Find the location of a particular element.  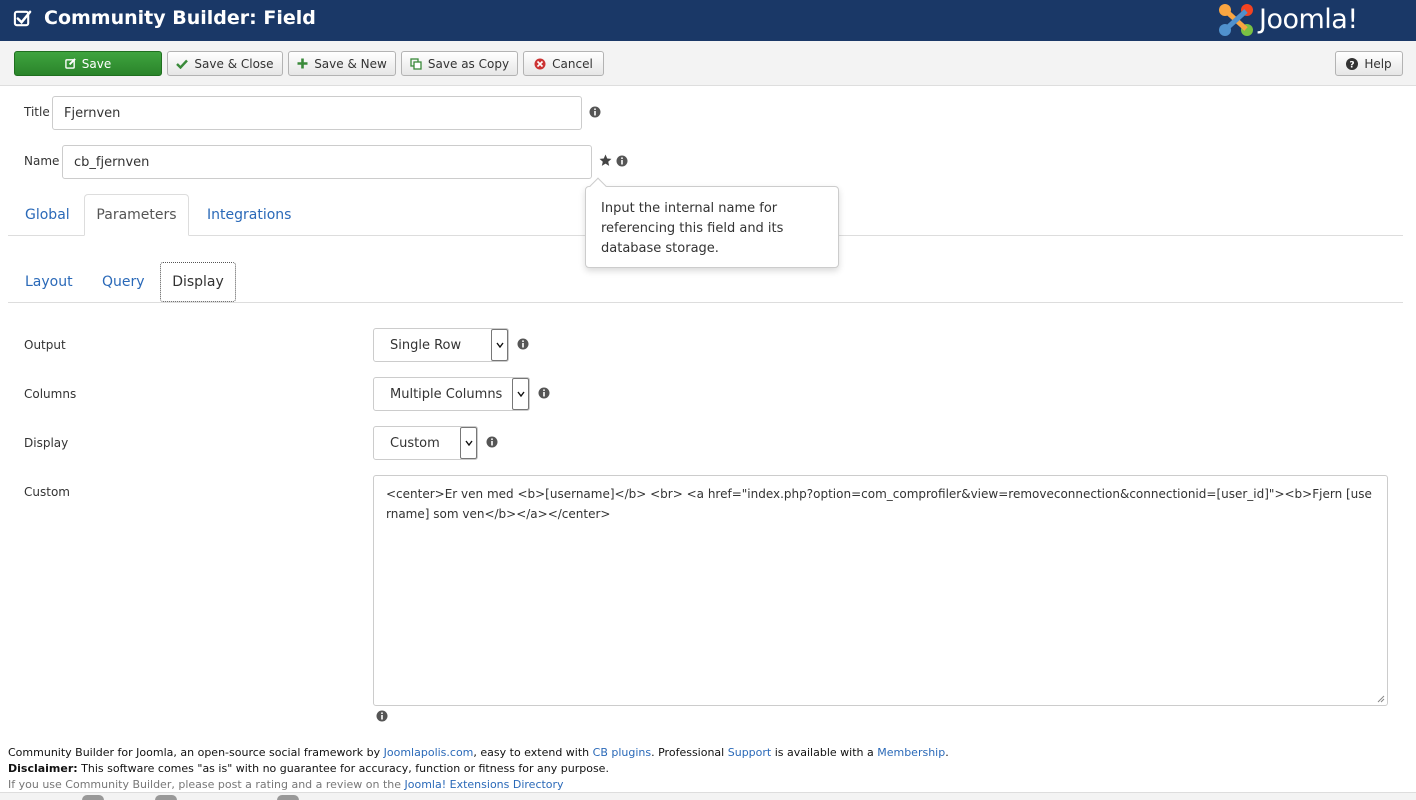

custom-label: Custom is located at coordinates (47, 492).